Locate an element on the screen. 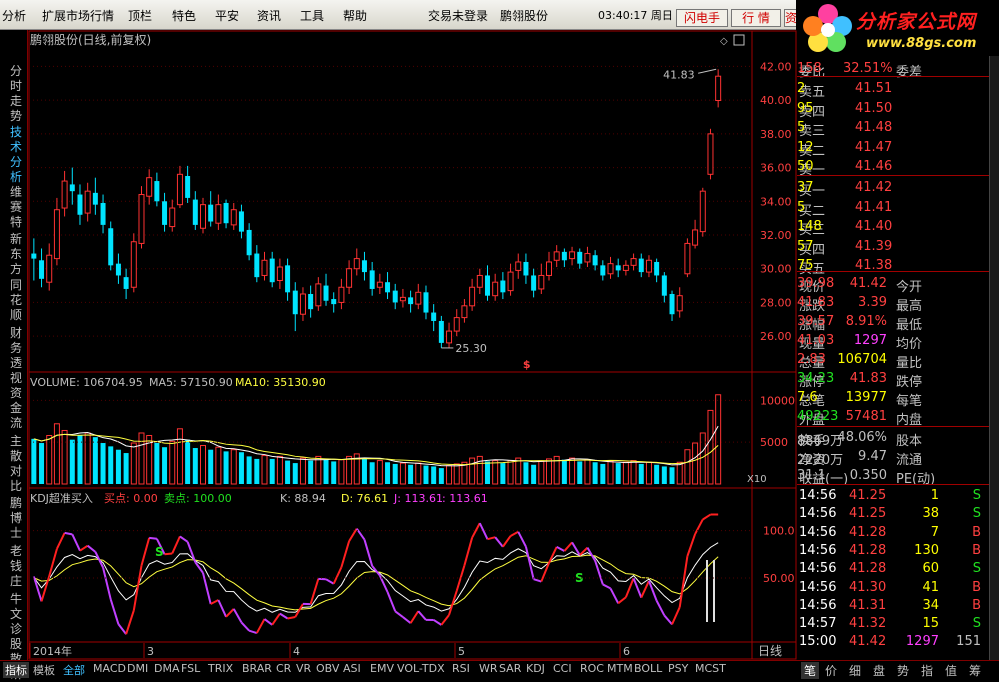 This screenshot has height=682, width=999. quote-tab-4: 势 is located at coordinates (903, 670).